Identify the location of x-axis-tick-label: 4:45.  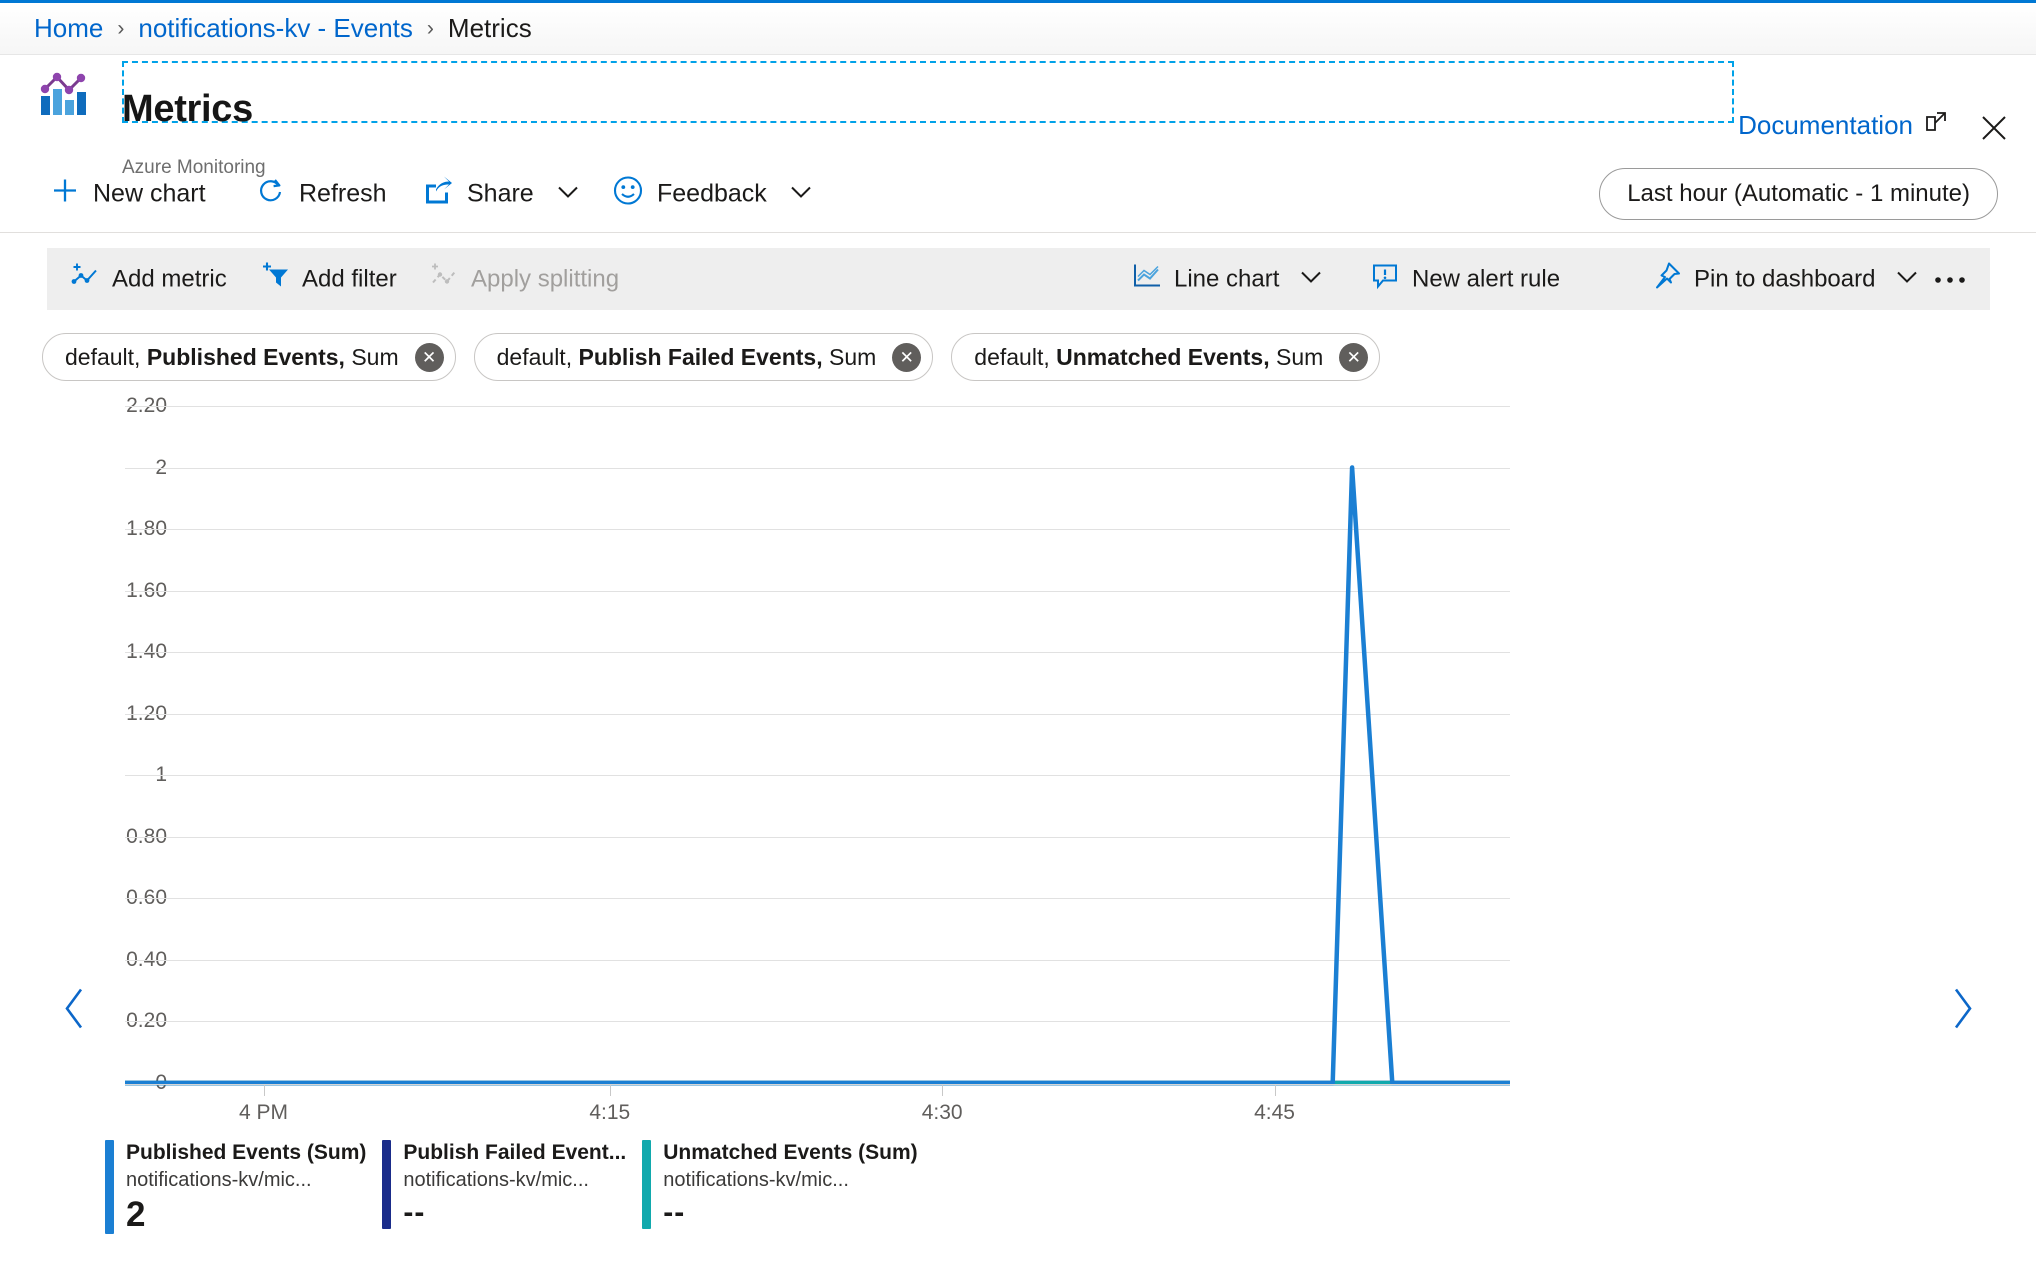
(1274, 1112).